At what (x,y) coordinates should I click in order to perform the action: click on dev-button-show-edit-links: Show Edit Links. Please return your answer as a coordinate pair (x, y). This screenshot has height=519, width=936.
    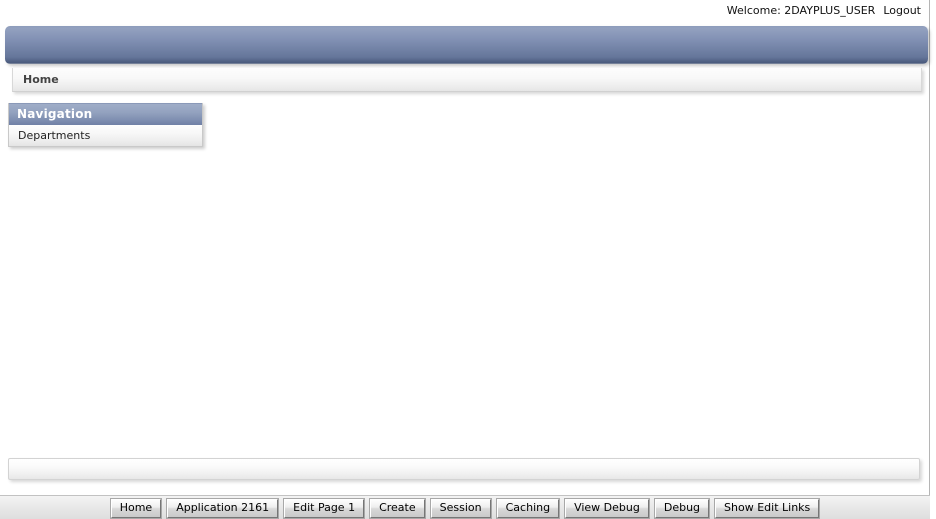
    Looking at the image, I should click on (767, 508).